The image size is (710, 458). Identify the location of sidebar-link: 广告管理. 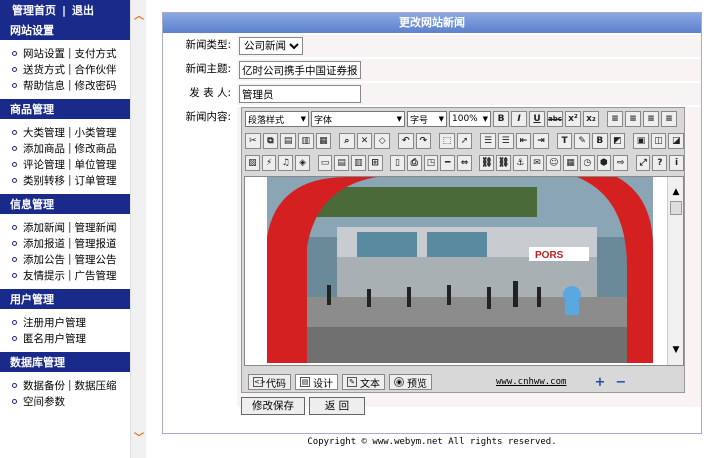
(96, 275).